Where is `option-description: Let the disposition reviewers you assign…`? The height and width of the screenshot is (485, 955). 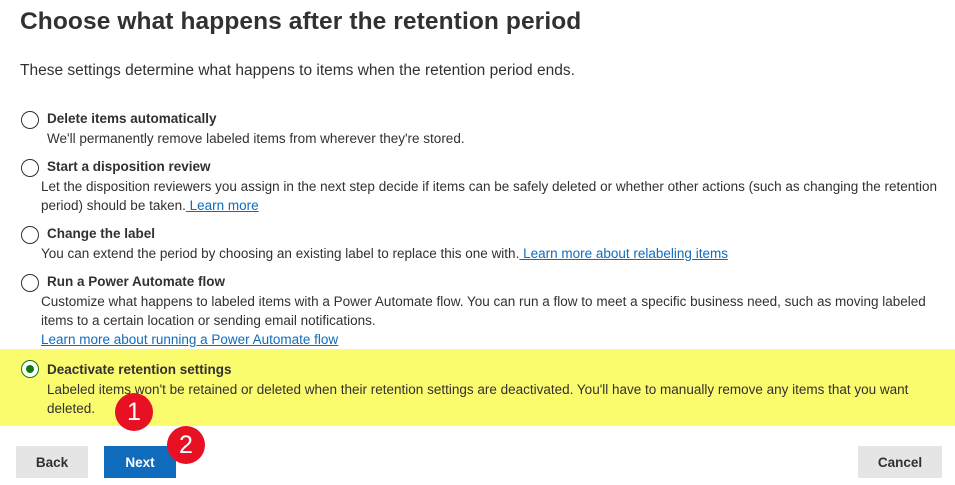 option-description: Let the disposition reviewers you assign… is located at coordinates (497, 196).